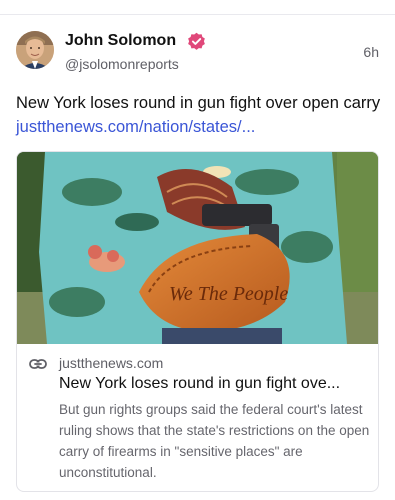 The height and width of the screenshot is (500, 395). Describe the element at coordinates (120, 41) in the screenshot. I see `author-name: John Solomon` at that location.